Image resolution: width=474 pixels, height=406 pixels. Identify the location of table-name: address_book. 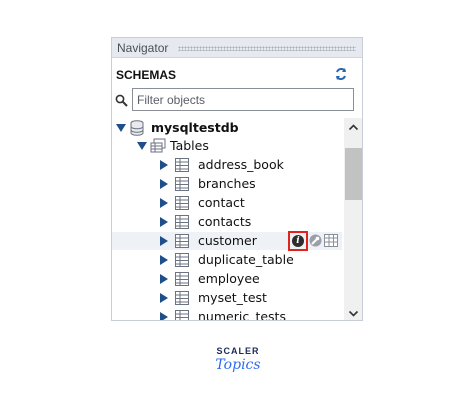
(241, 164).